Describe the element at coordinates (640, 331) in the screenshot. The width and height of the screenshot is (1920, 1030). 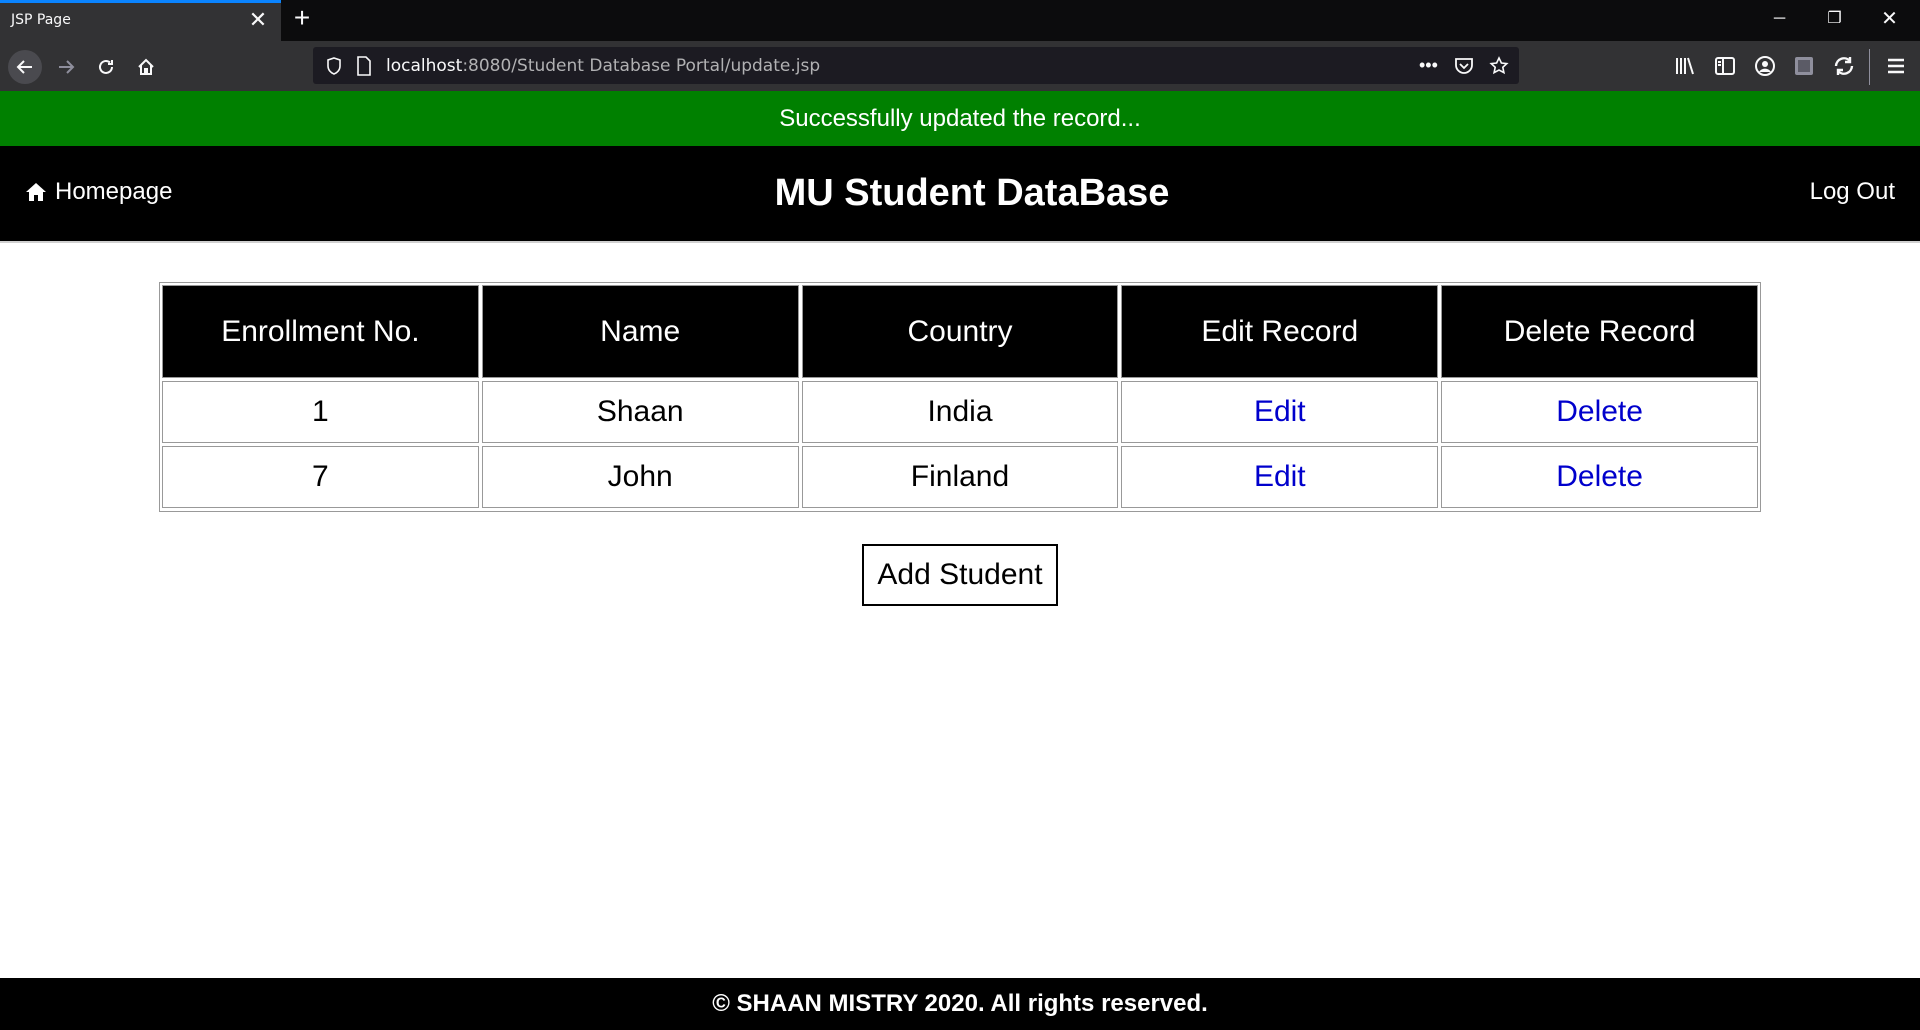
I see `column-header-name: Name` at that location.